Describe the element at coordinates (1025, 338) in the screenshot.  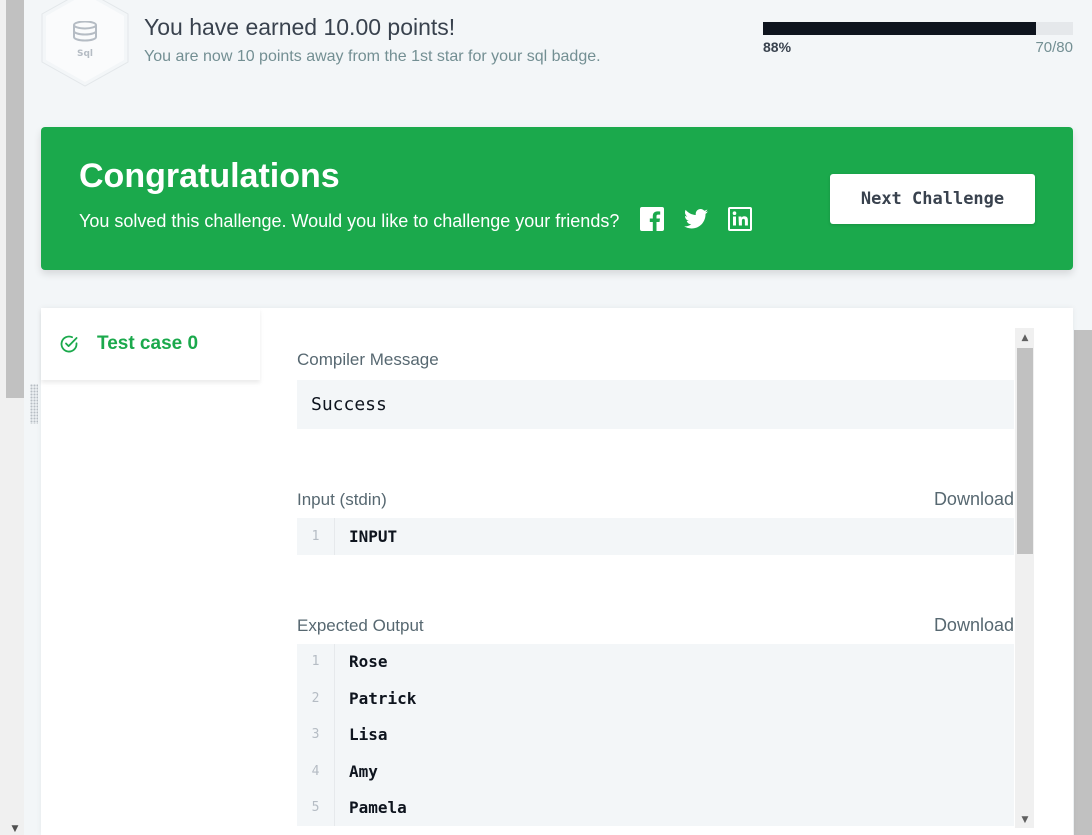
I see `scroll-up-arrow-icon: ▲` at that location.